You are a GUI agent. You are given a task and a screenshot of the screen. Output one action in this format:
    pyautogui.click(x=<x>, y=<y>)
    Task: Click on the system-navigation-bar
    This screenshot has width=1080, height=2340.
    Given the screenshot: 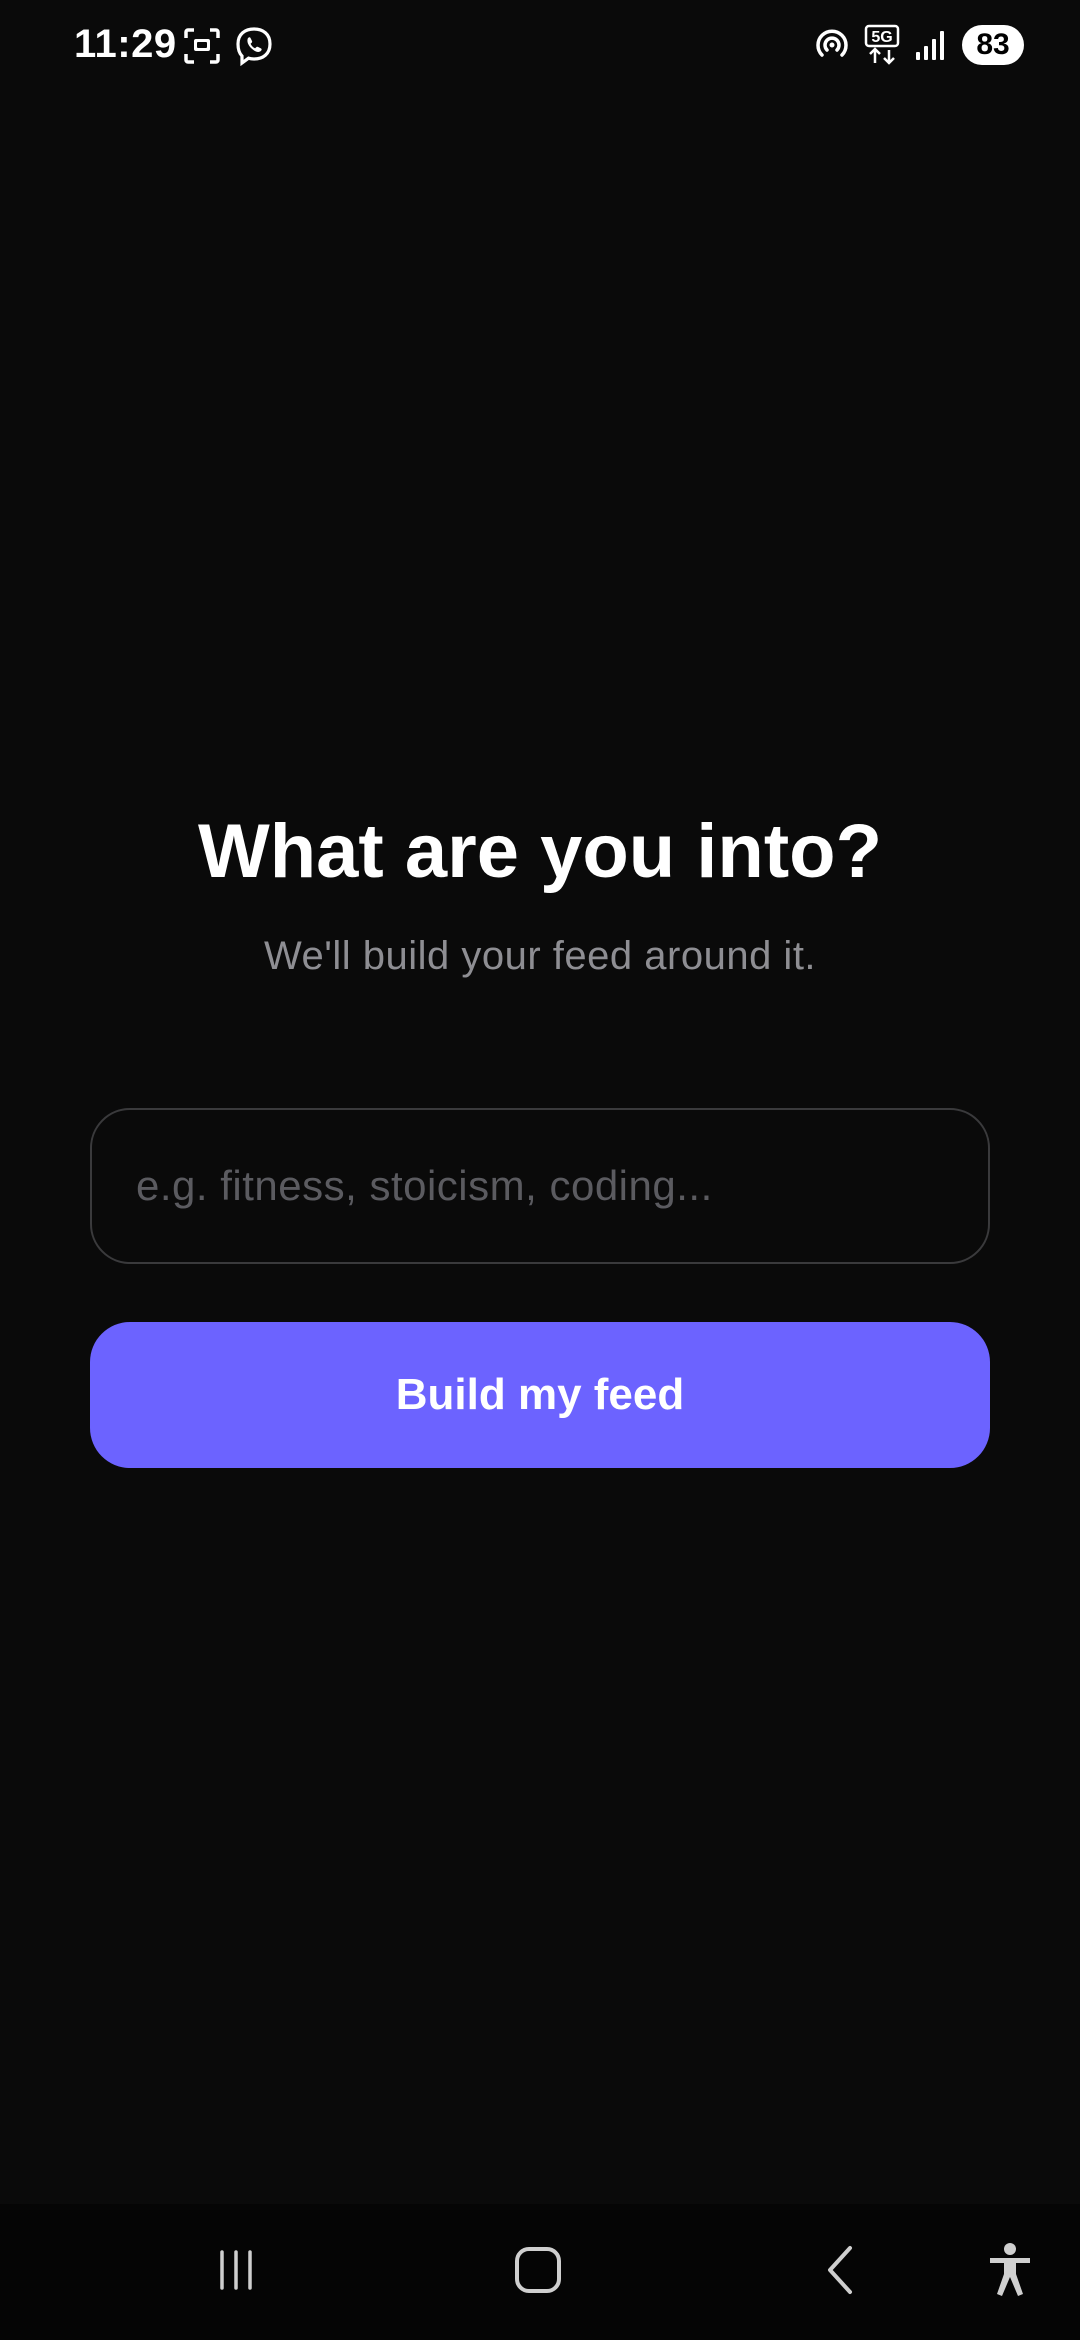 What is the action you would take?
    pyautogui.click(x=540, y=2272)
    